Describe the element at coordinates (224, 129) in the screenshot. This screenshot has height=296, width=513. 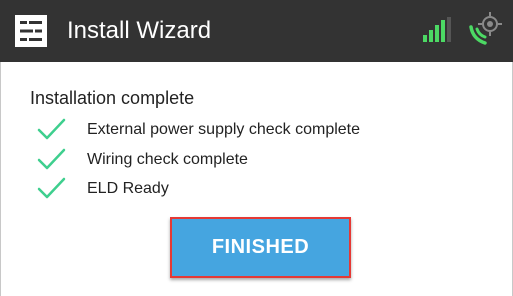
I see `check-item-label: External power supply check complete` at that location.